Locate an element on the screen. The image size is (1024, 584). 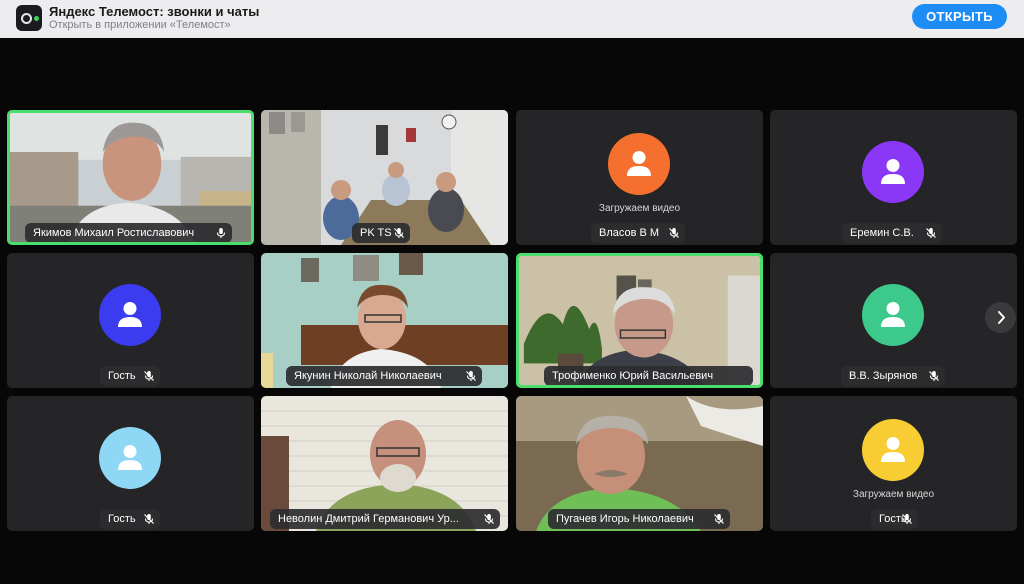
open-app-button: ОТКРЫТЬ is located at coordinates (959, 16).